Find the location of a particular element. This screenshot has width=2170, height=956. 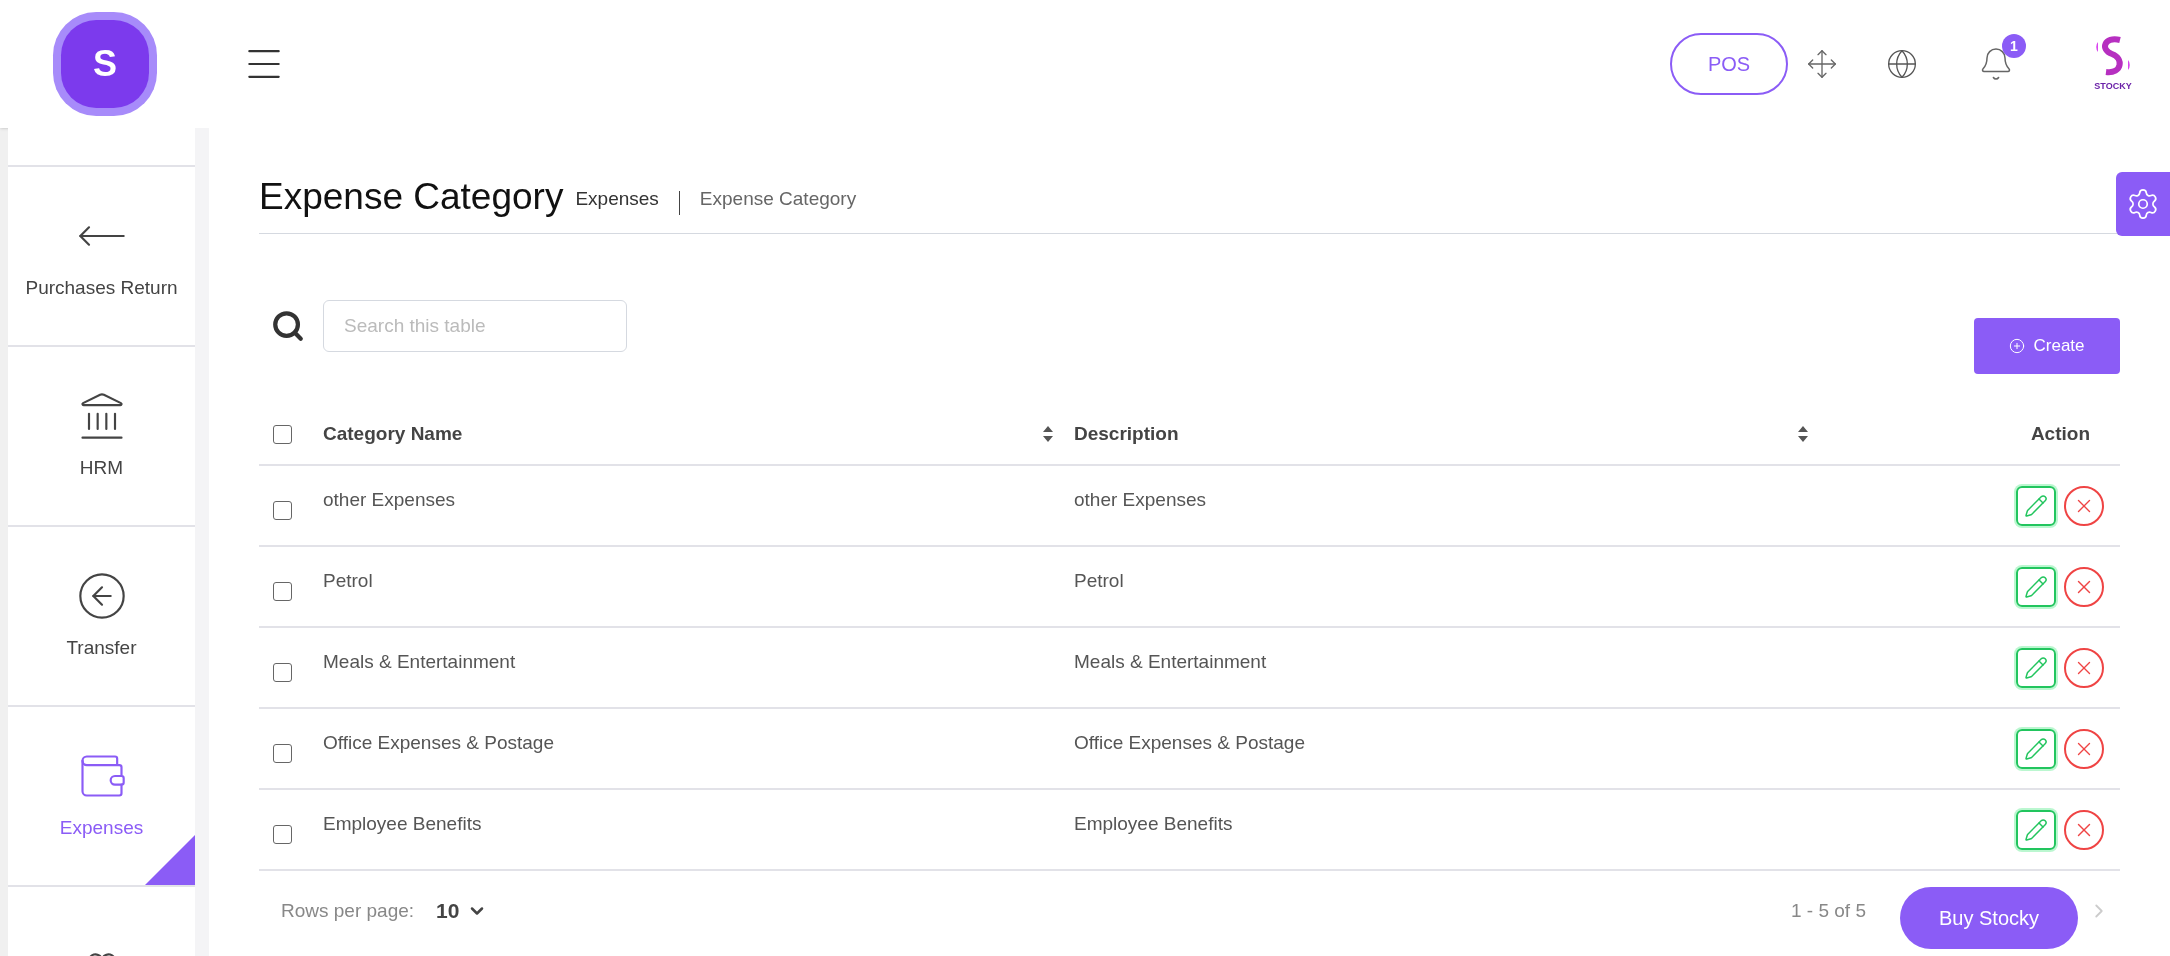

page-title: Expense Category is located at coordinates (411, 196).